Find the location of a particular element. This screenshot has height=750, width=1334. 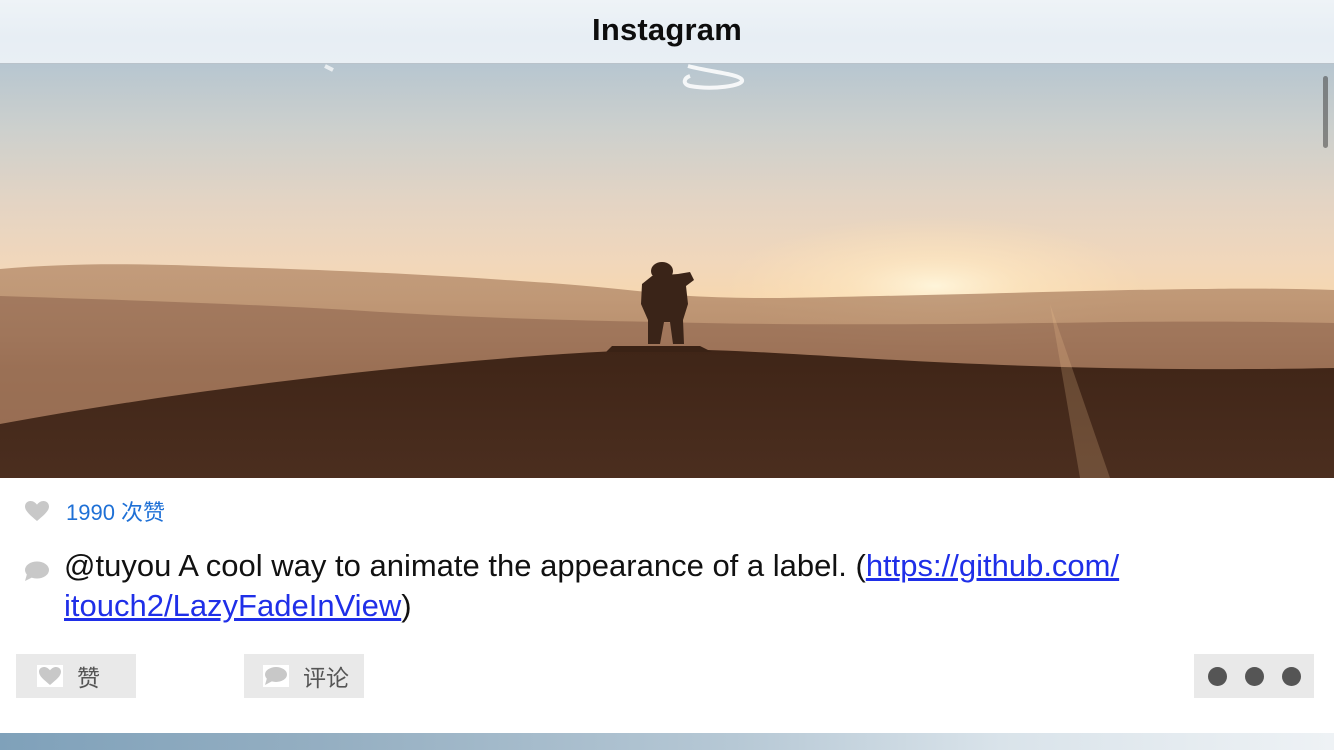

caption-suffix: ) is located at coordinates (406, 605).